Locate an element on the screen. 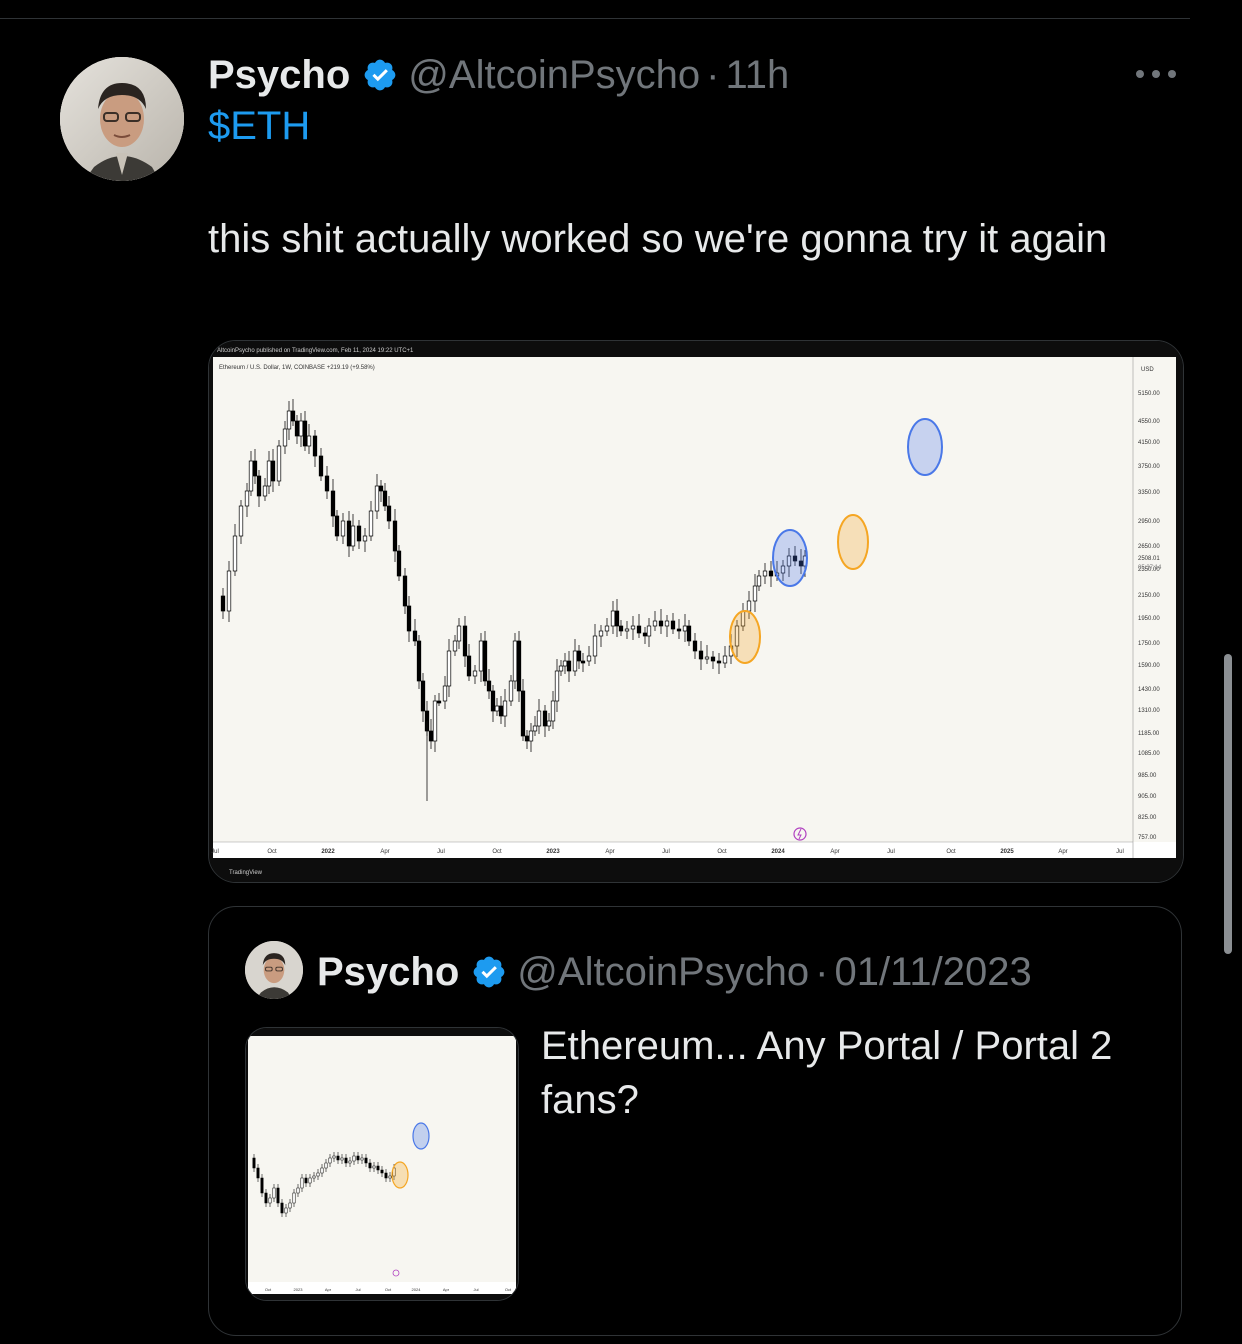  quoted-author-handle: @AltcoinPsycho is located at coordinates (663, 972).